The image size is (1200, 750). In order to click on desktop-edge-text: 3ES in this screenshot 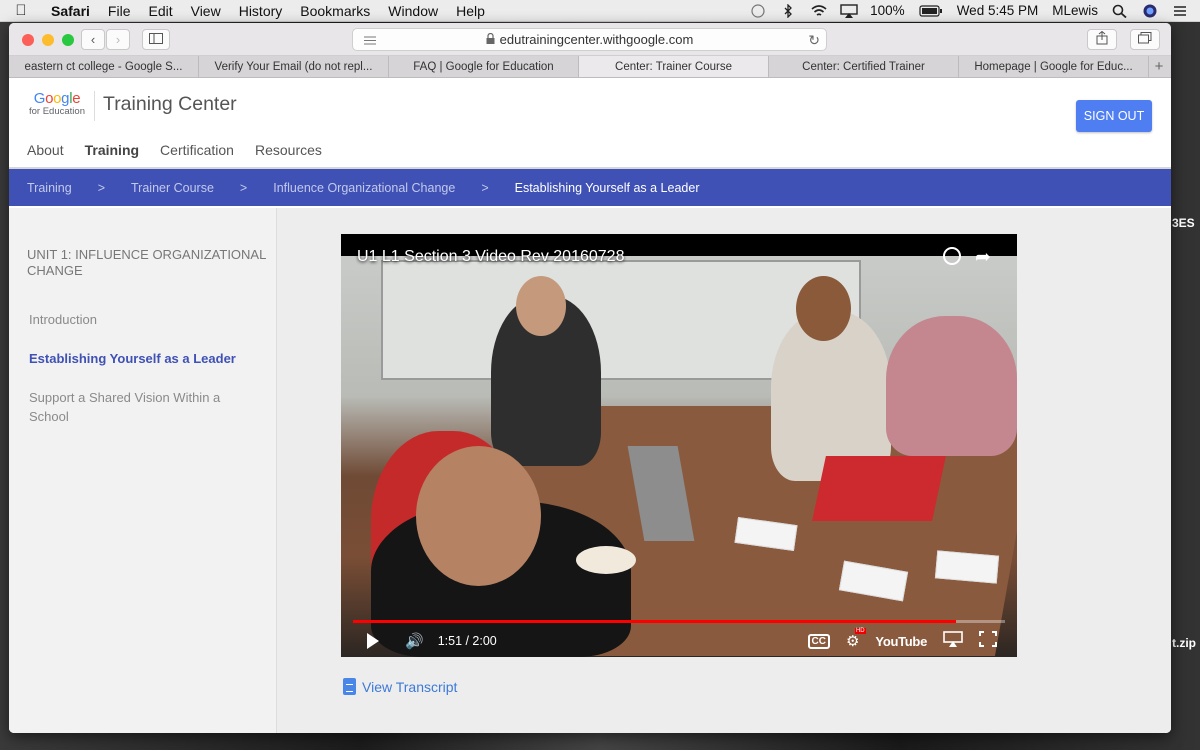, I will do `click(1183, 223)`.